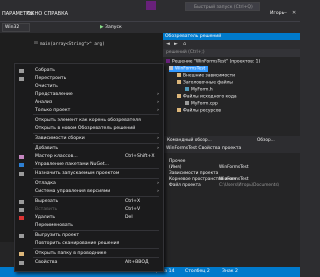 The image size is (320, 277). Describe the element at coordinates (89, 218) in the screenshot. I see `menu-item-delete: Удалить Del` at that location.